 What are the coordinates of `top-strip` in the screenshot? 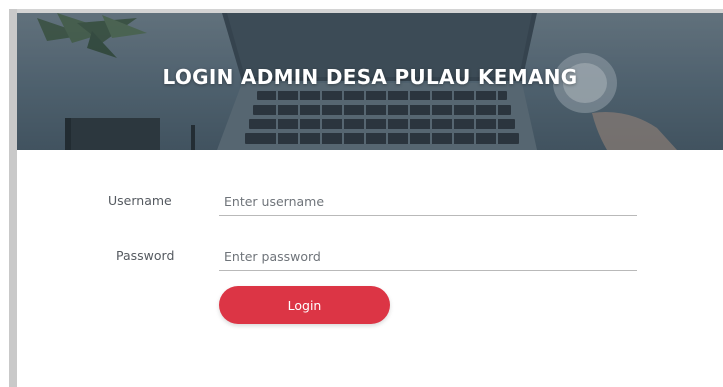 It's located at (361, 4).